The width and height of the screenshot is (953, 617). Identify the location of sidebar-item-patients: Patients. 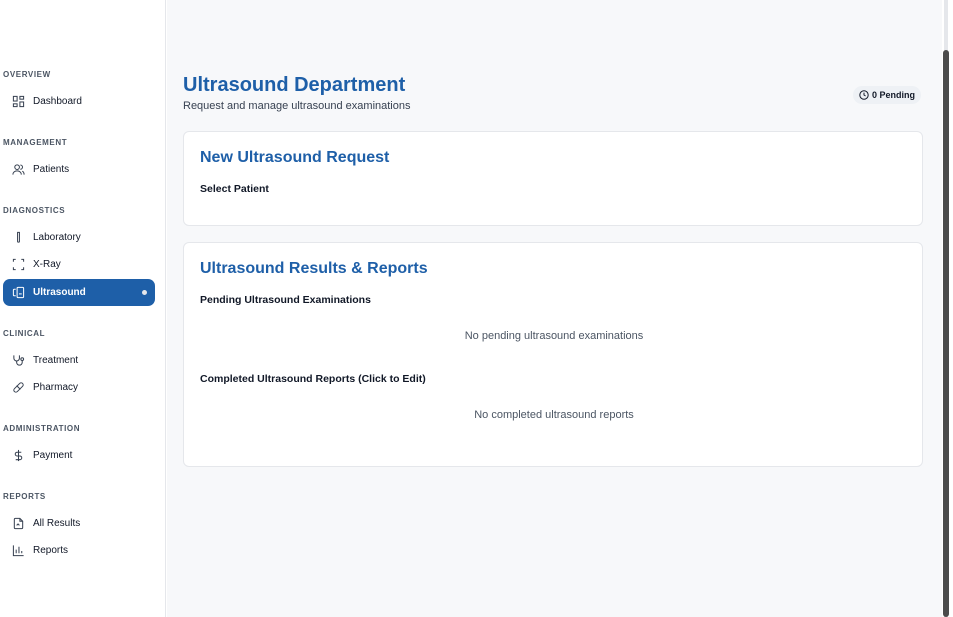
(79, 169).